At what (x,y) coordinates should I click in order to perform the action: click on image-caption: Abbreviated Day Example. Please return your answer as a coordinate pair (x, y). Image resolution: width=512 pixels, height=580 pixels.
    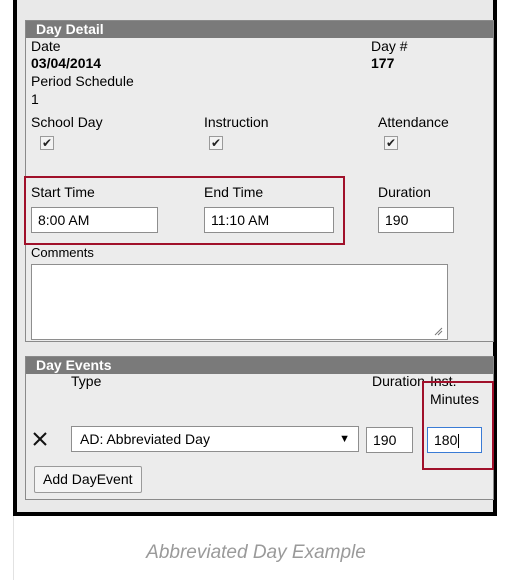
    Looking at the image, I should click on (256, 552).